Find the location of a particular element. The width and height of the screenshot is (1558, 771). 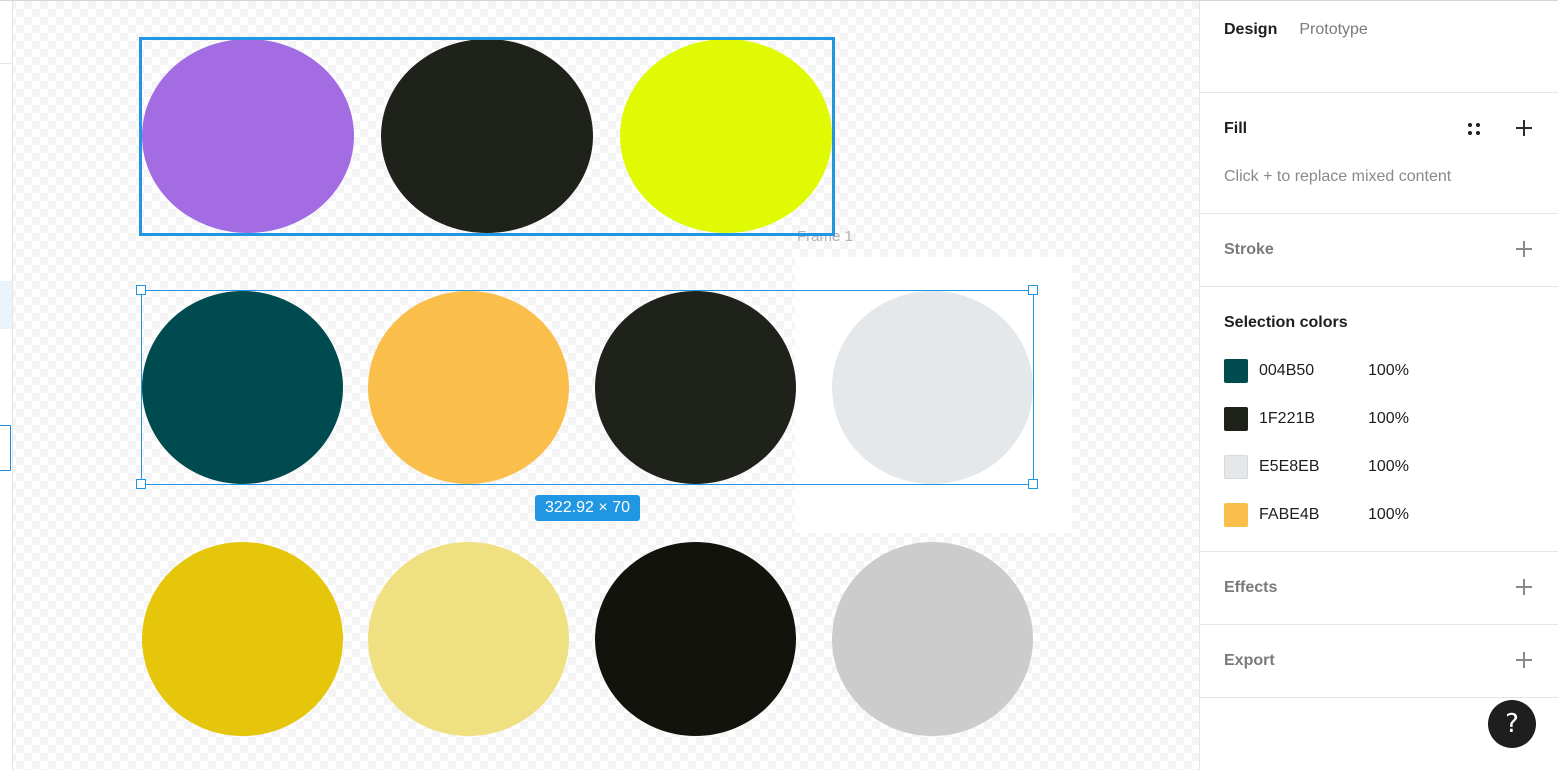

selection-color-row: FABE4B 100% is located at coordinates (1374, 515).